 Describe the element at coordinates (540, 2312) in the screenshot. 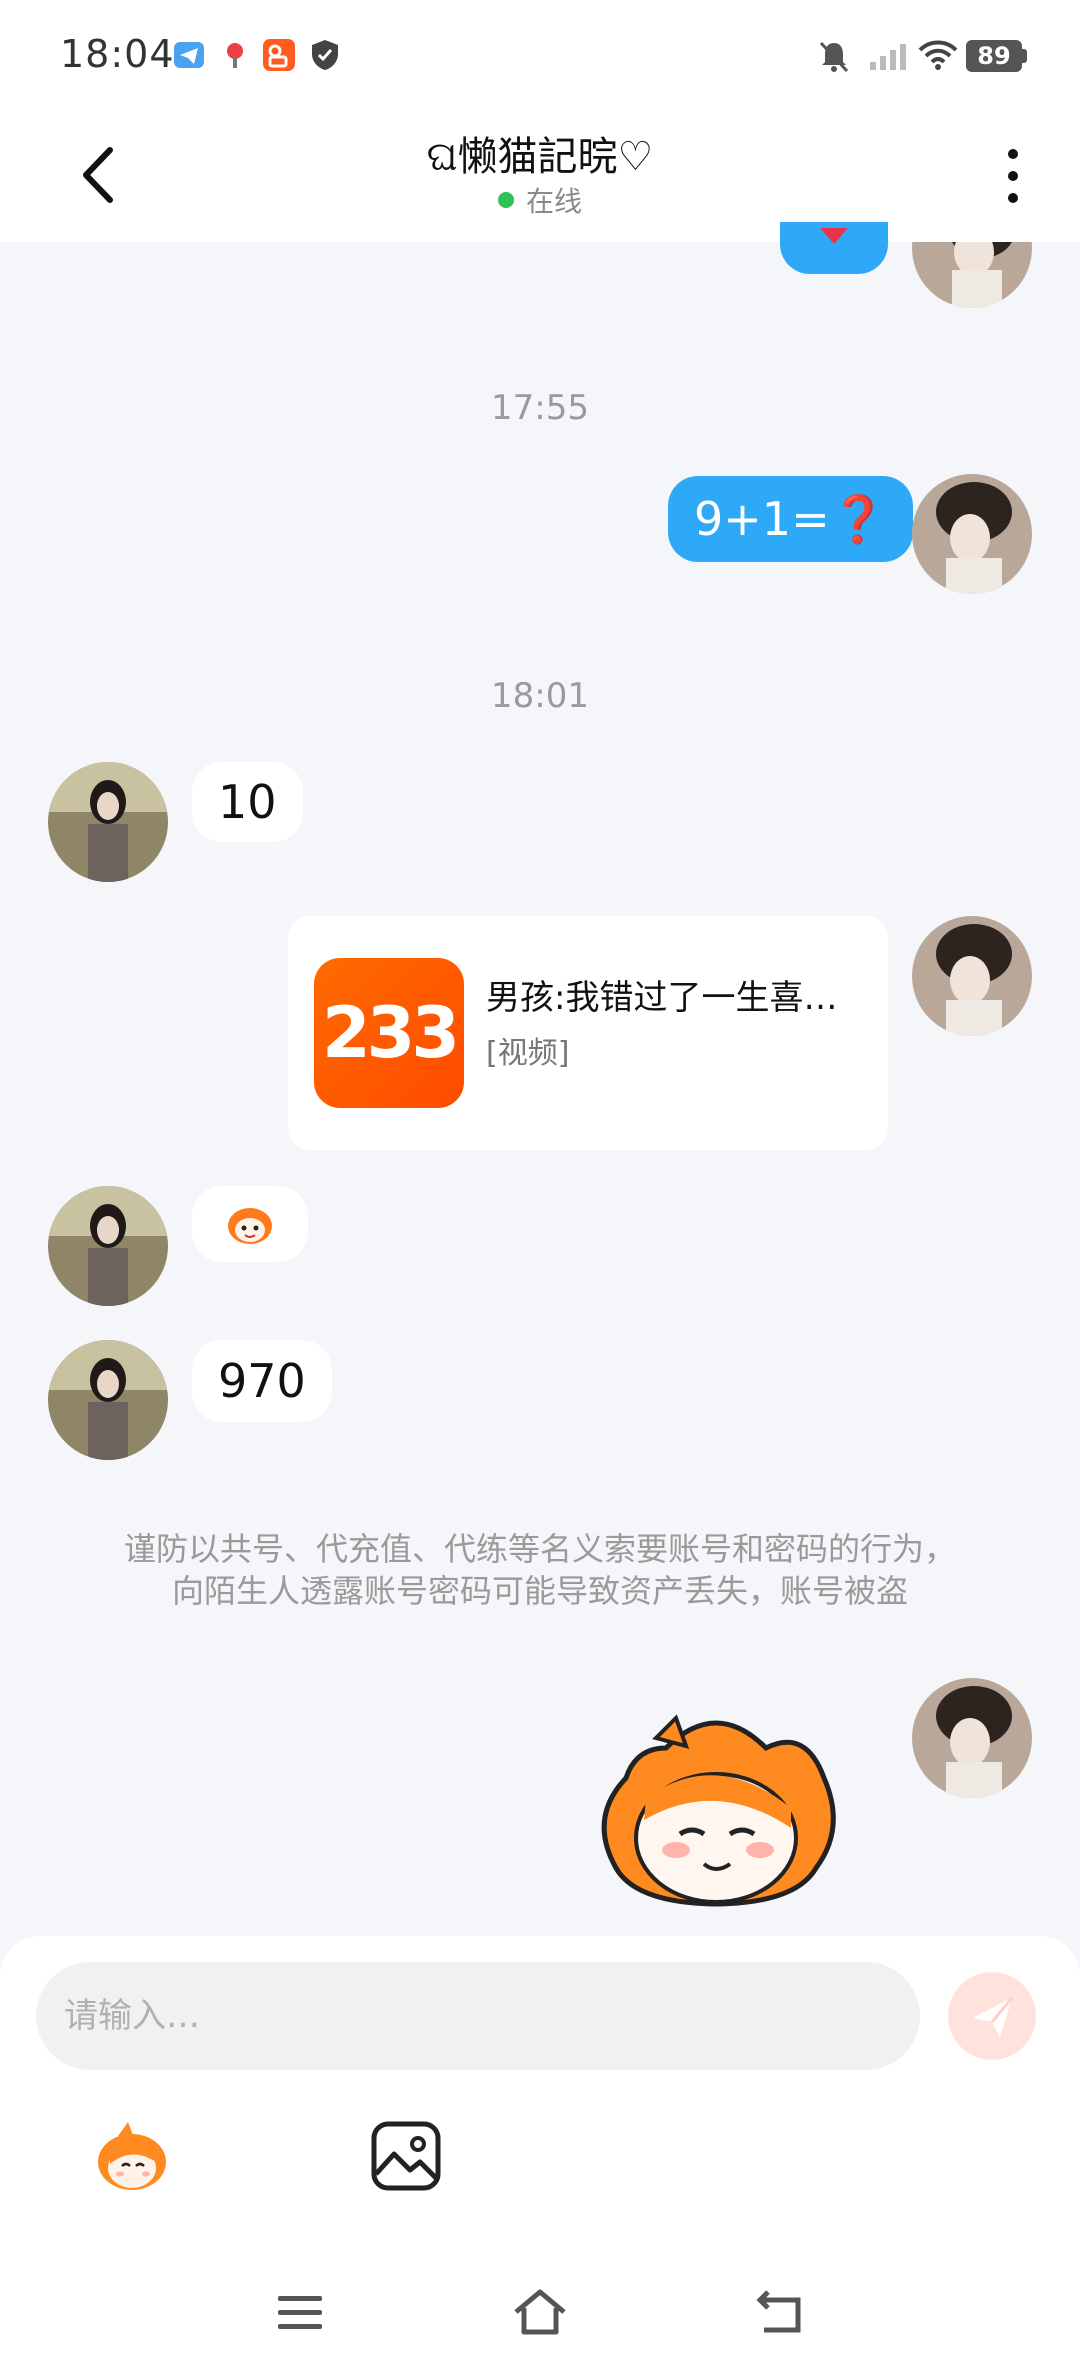

I see `home-icon` at that location.